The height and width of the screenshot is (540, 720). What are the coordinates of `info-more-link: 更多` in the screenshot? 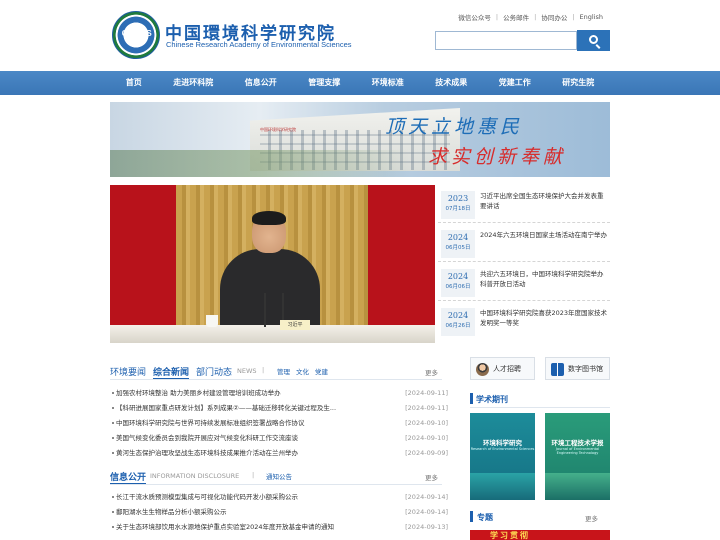 It's located at (431, 477).